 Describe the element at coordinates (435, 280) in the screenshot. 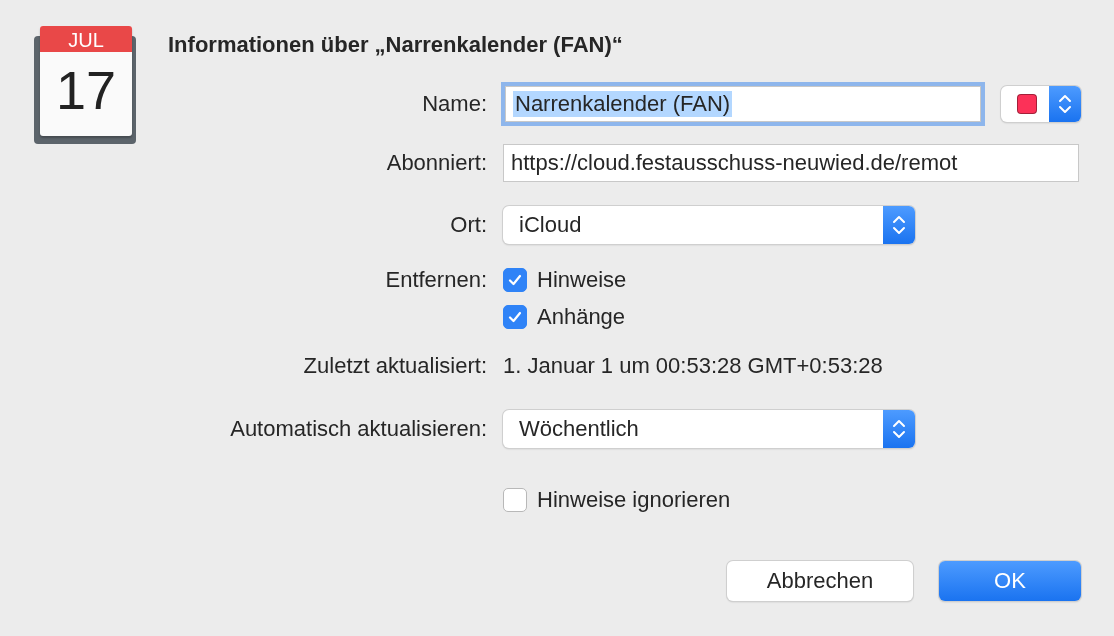

I see `field-label: Entfernen:` at that location.